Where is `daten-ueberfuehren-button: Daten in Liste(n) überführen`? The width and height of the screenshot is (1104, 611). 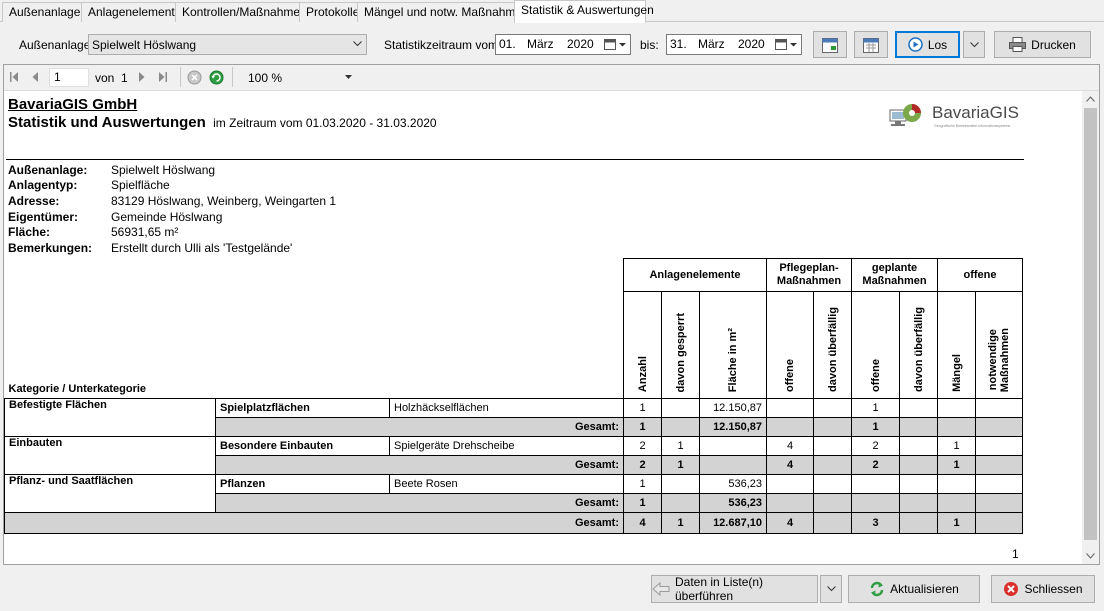 daten-ueberfuehren-button: Daten in Liste(n) überführen is located at coordinates (734, 589).